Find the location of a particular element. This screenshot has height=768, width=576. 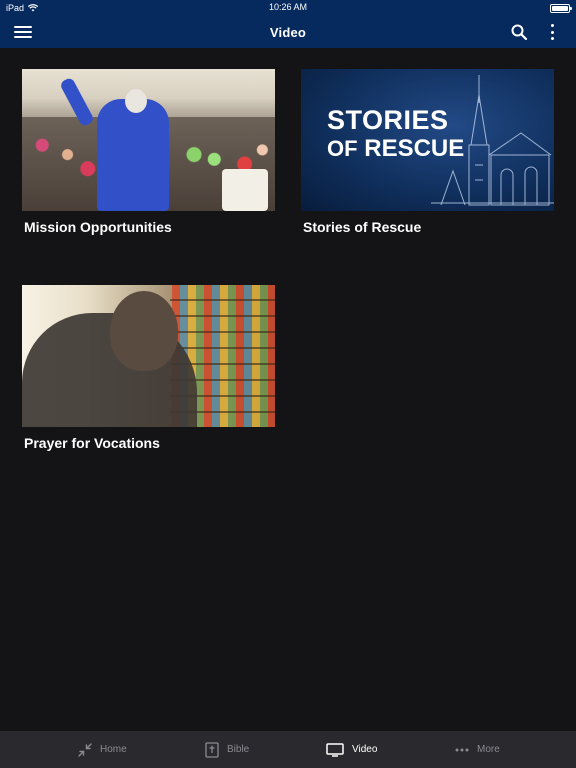

tab-home: Home is located at coordinates (102, 749).